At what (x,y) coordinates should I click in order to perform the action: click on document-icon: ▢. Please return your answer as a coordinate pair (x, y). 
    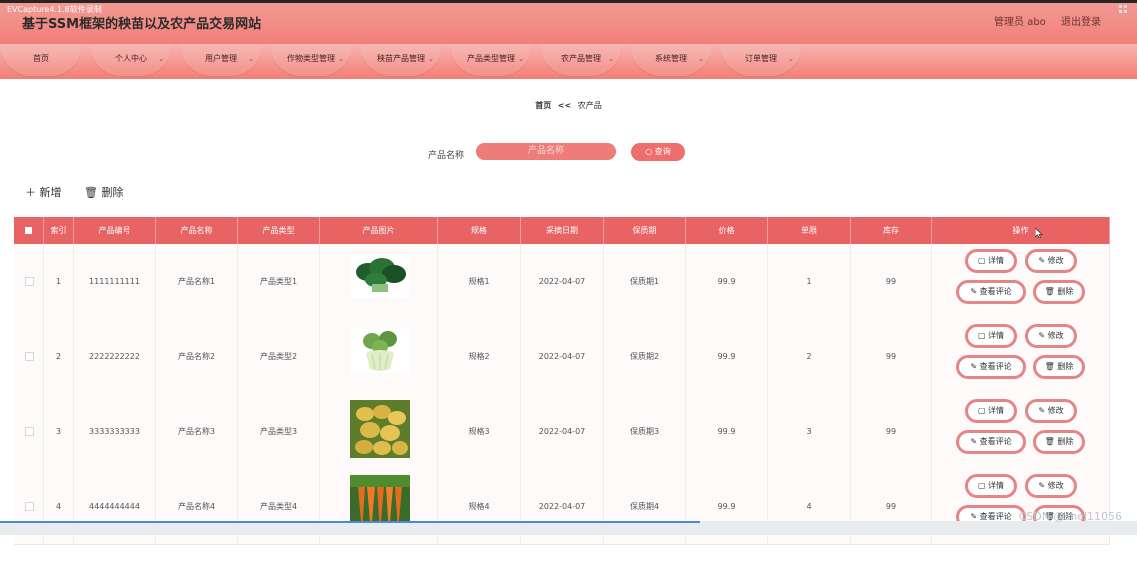
    Looking at the image, I should click on (983, 410).